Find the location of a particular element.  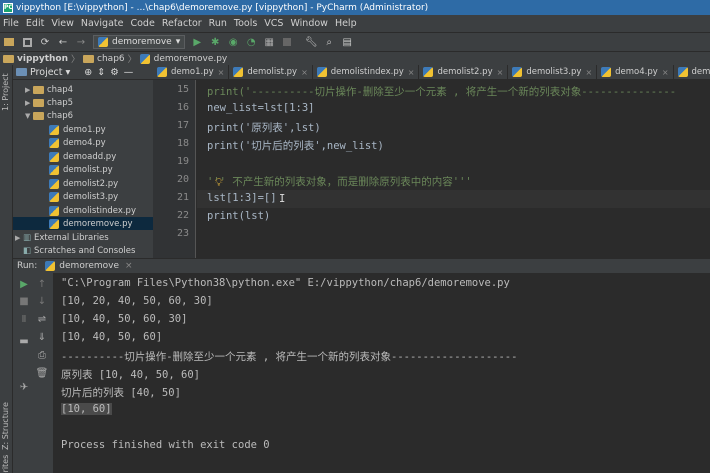

tree-item-chap4: ▶ chap4 is located at coordinates (49, 89).